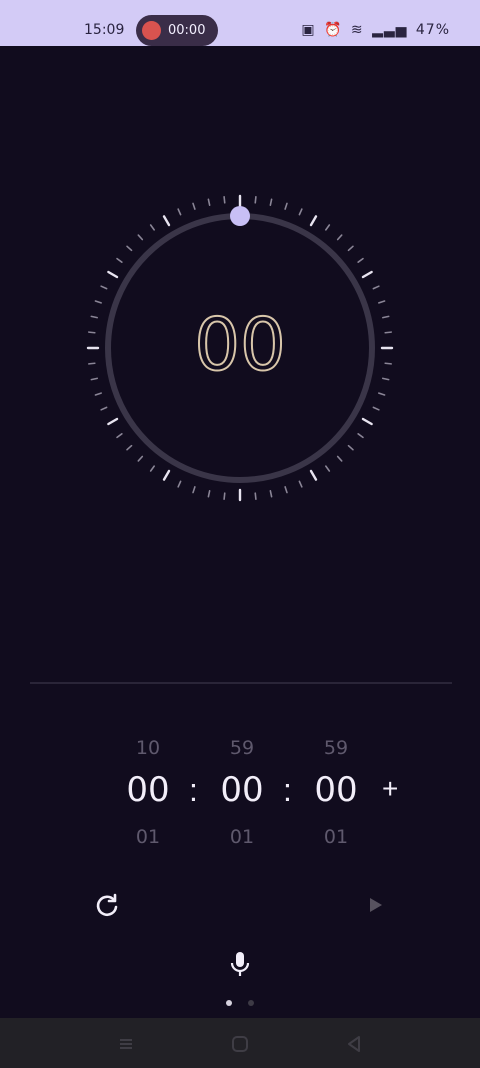 The width and height of the screenshot is (480, 1068). I want to click on status-bar: 15:09 00:00 ▣ ⏰ ≋ ▂▃▅ 47%, so click(240, 23).